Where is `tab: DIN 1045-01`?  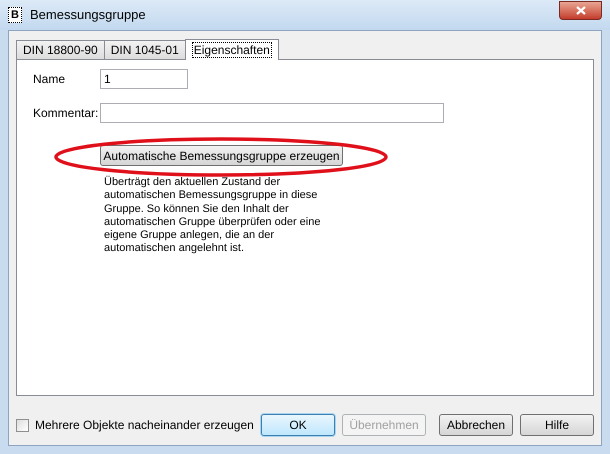 tab: DIN 1045-01 is located at coordinates (145, 49).